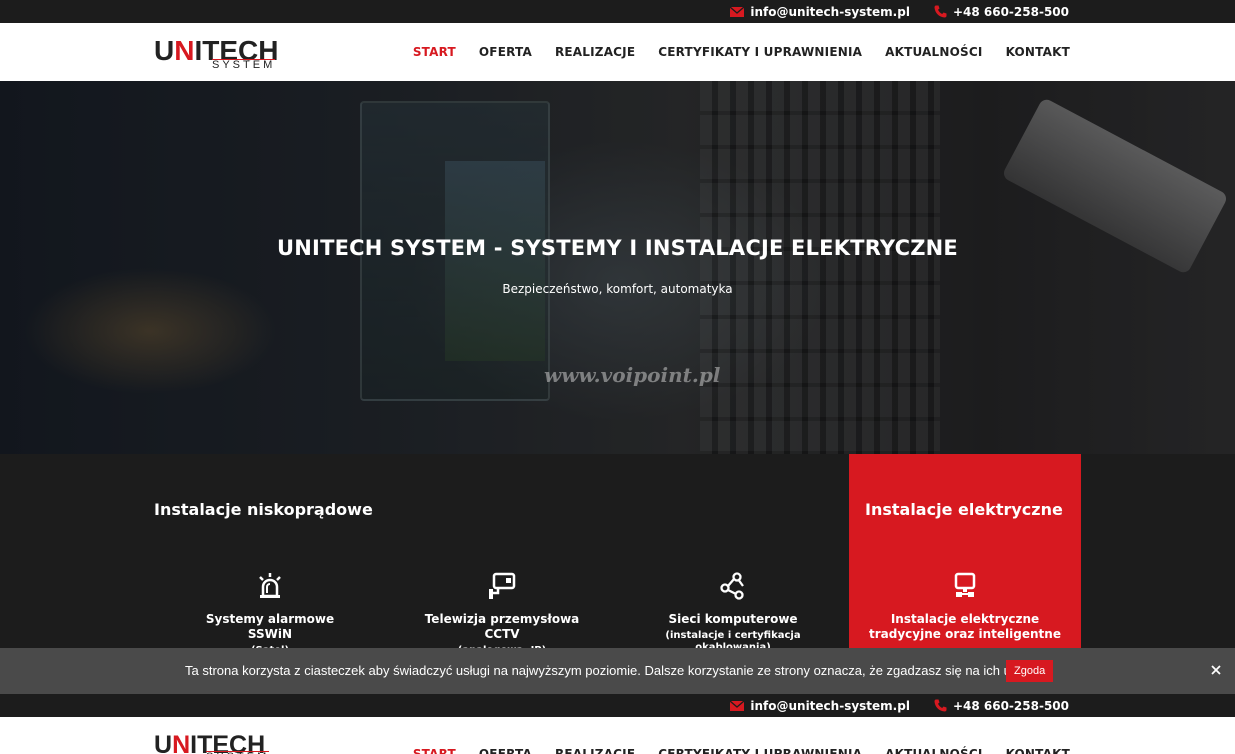  I want to click on cctv-camera-icon, so click(502, 585).